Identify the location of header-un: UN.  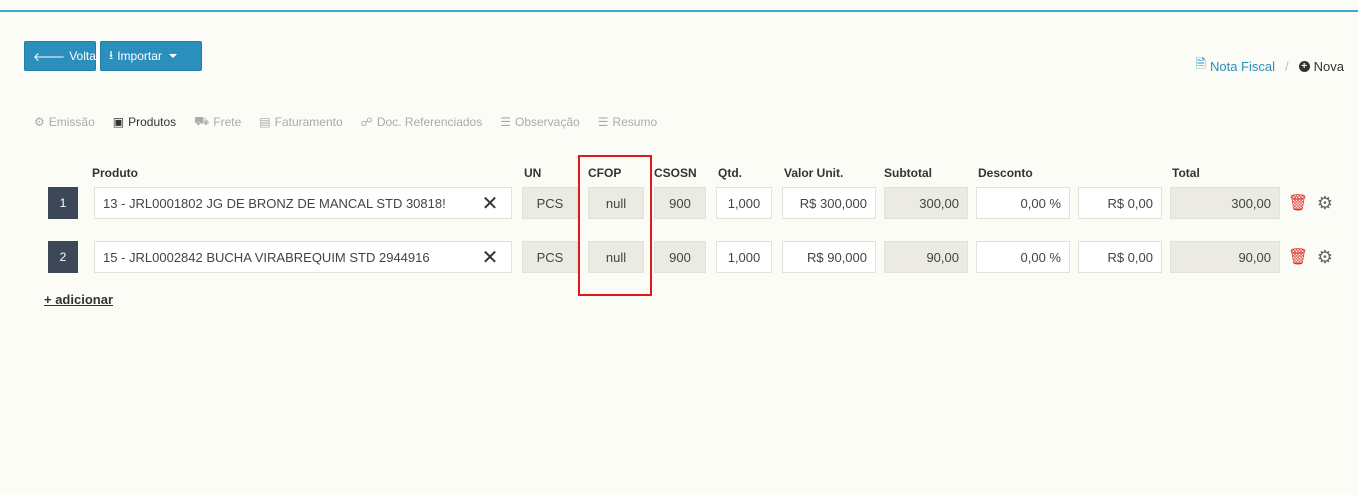
(533, 173).